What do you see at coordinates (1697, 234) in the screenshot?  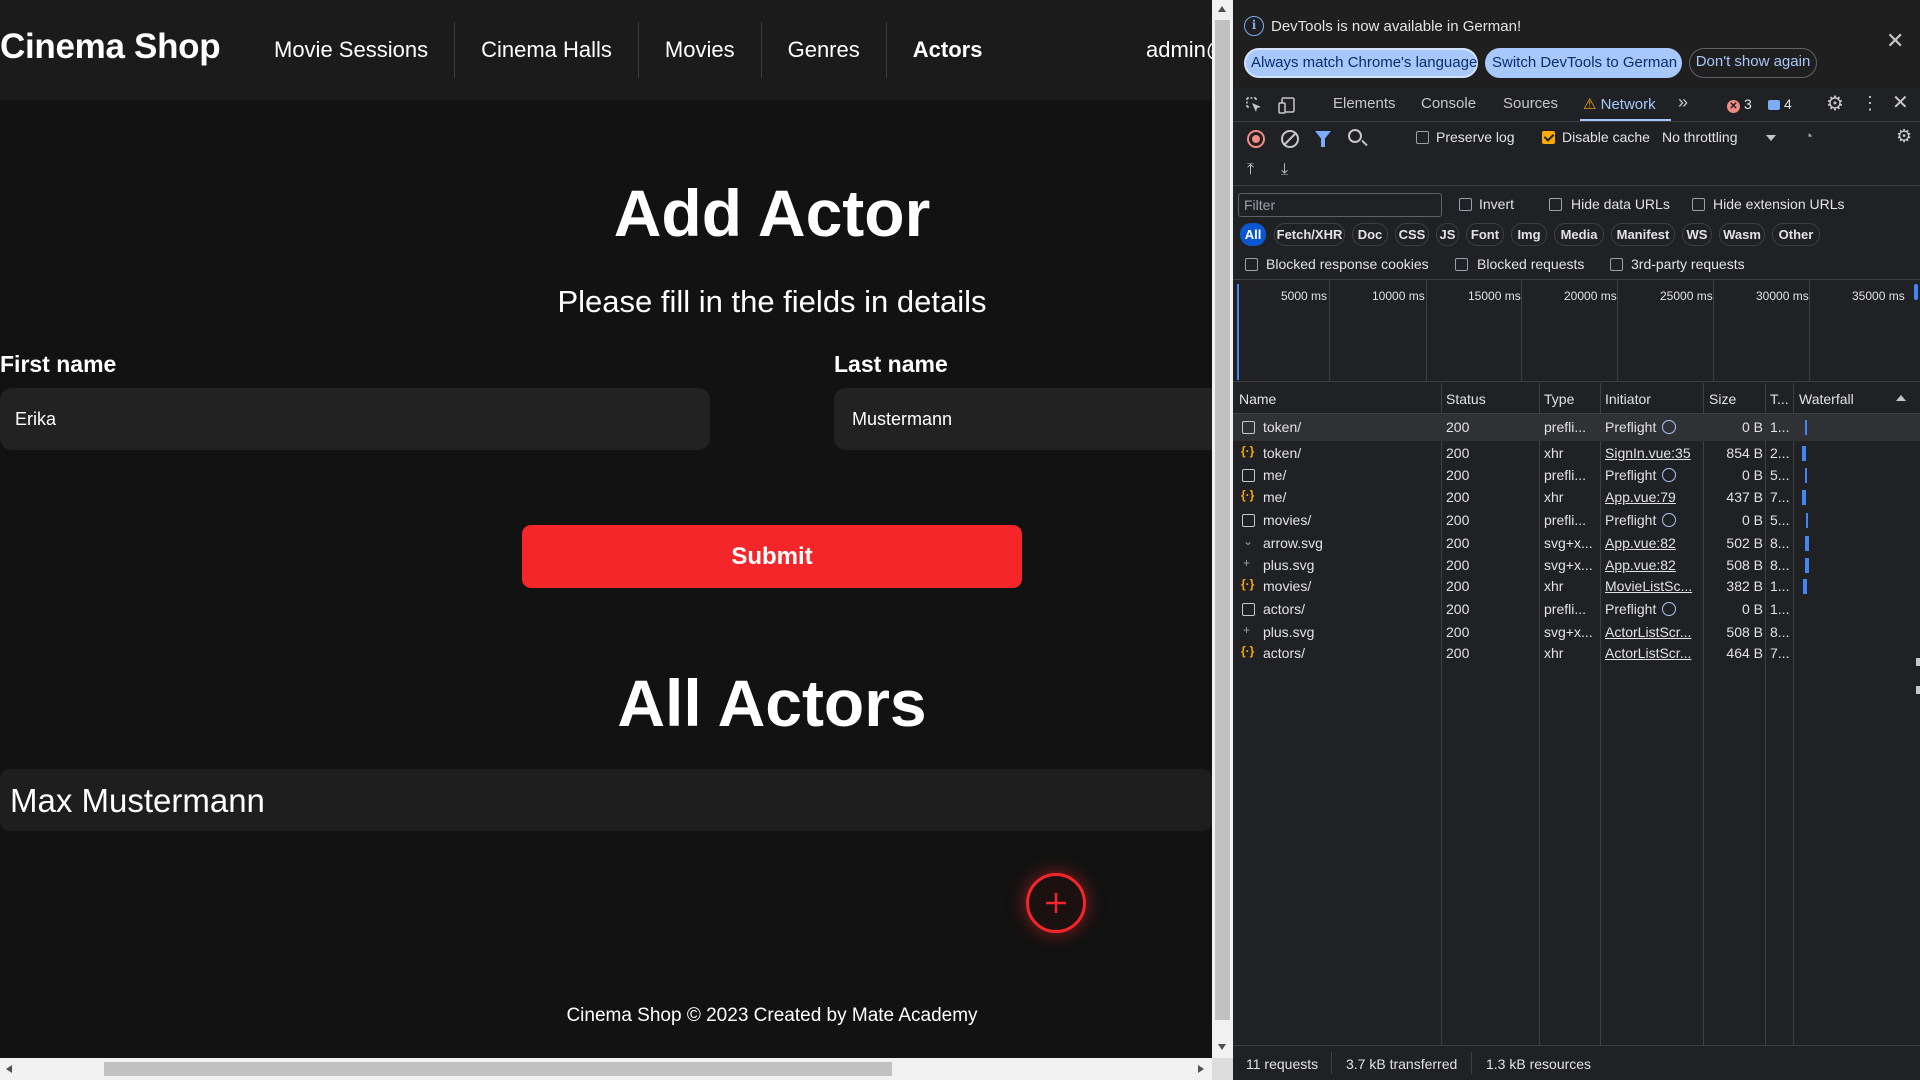 I see `type-chip-ws: WS` at bounding box center [1697, 234].